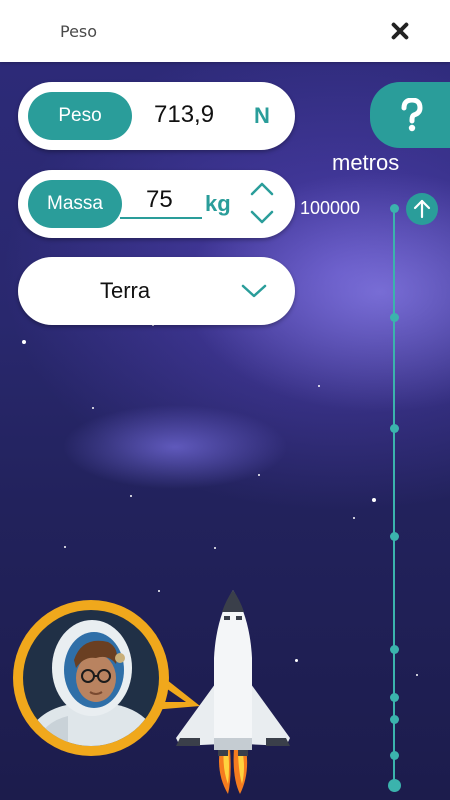 Image resolution: width=450 pixels, height=800 pixels. Describe the element at coordinates (218, 203) in the screenshot. I see `mass-unit: kg` at that location.